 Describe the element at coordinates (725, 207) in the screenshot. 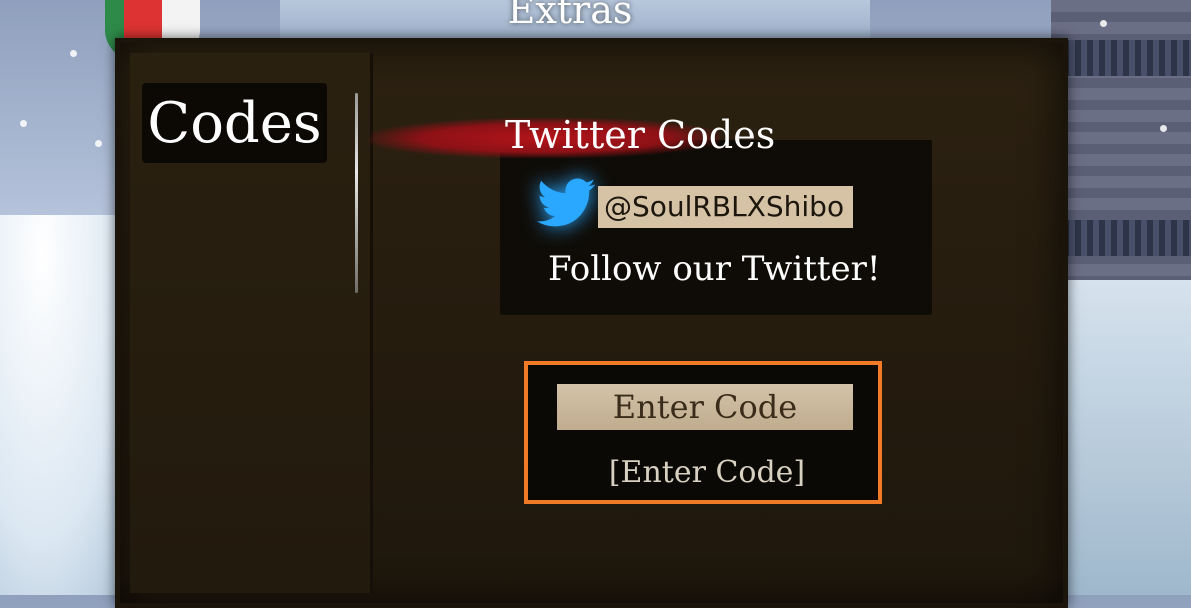

I see `twitter-handle: @SoulRBLXShibo` at that location.